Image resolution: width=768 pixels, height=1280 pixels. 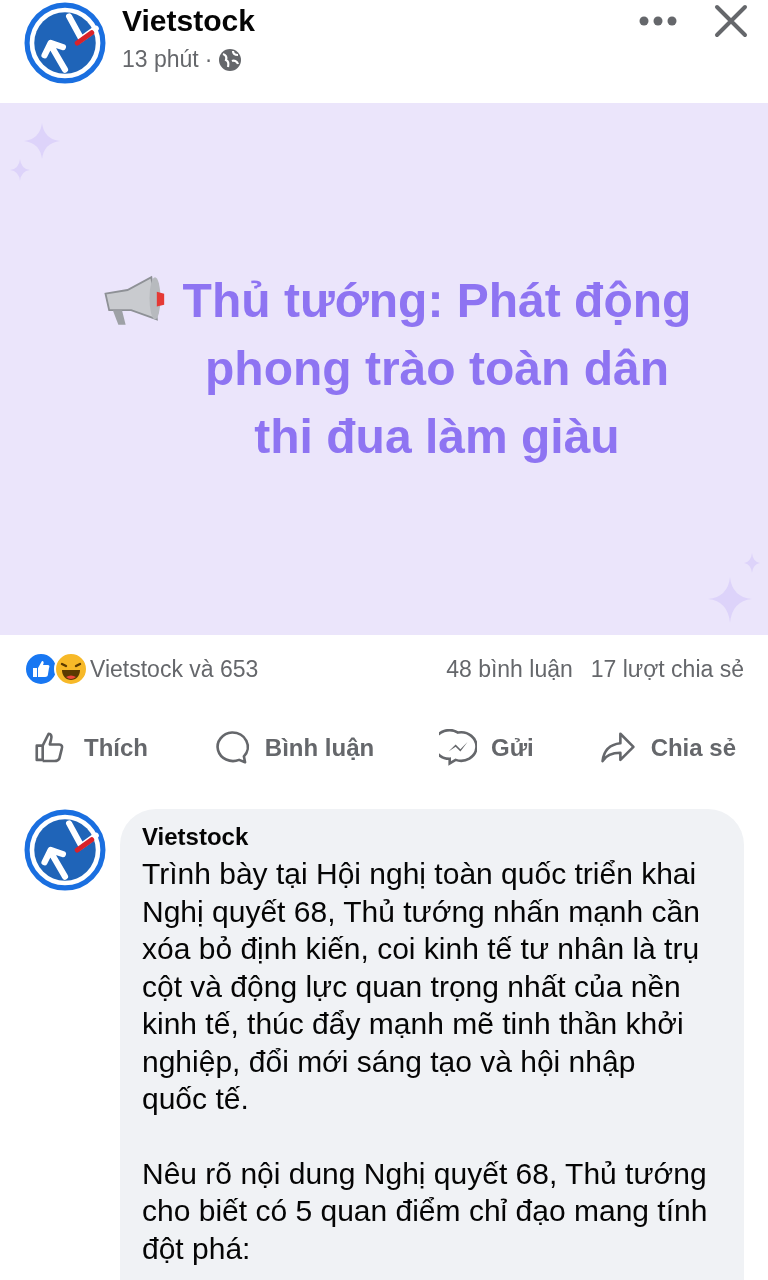 I want to click on like-button: Thích, so click(x=90, y=748).